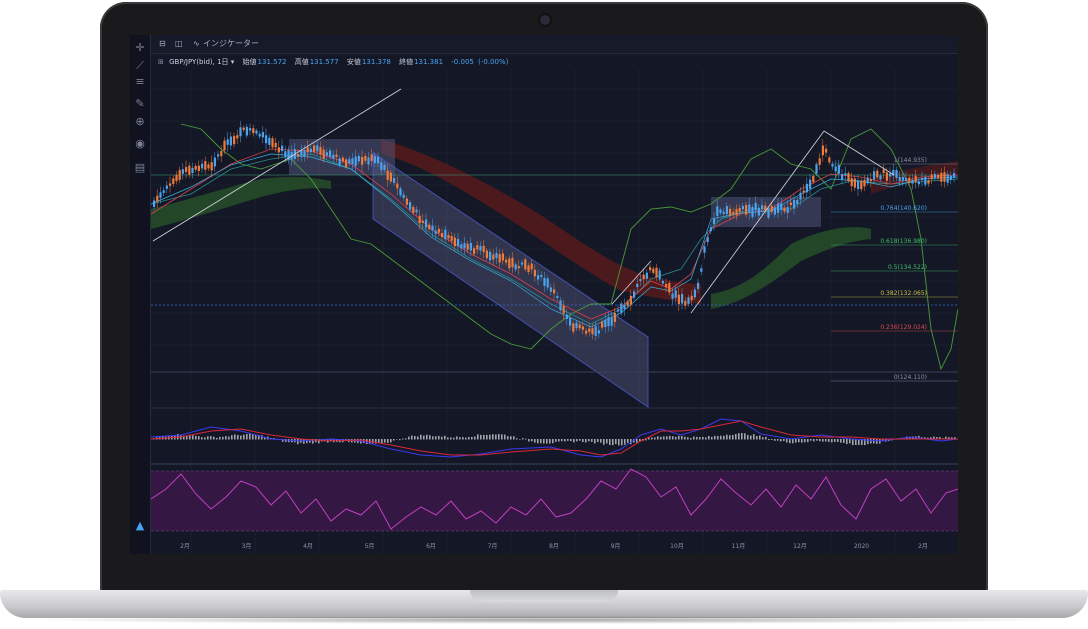  Describe the element at coordinates (353, 62) in the screenshot. I see `low-label: 安値` at that location.